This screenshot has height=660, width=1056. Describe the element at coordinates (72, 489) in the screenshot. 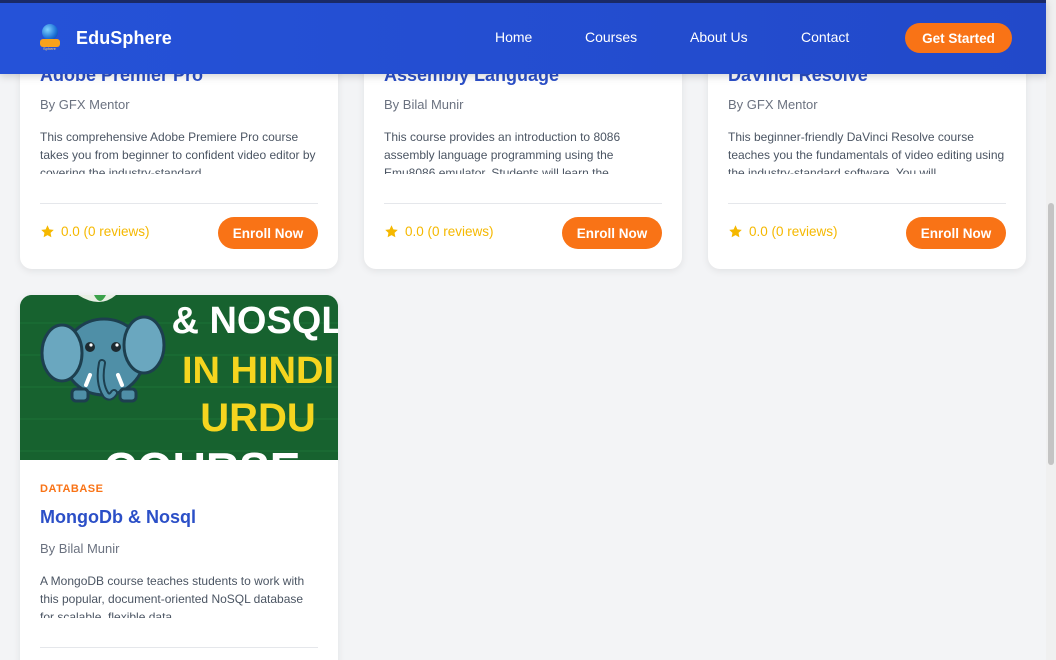

I see `course-category: DATABASE` at that location.